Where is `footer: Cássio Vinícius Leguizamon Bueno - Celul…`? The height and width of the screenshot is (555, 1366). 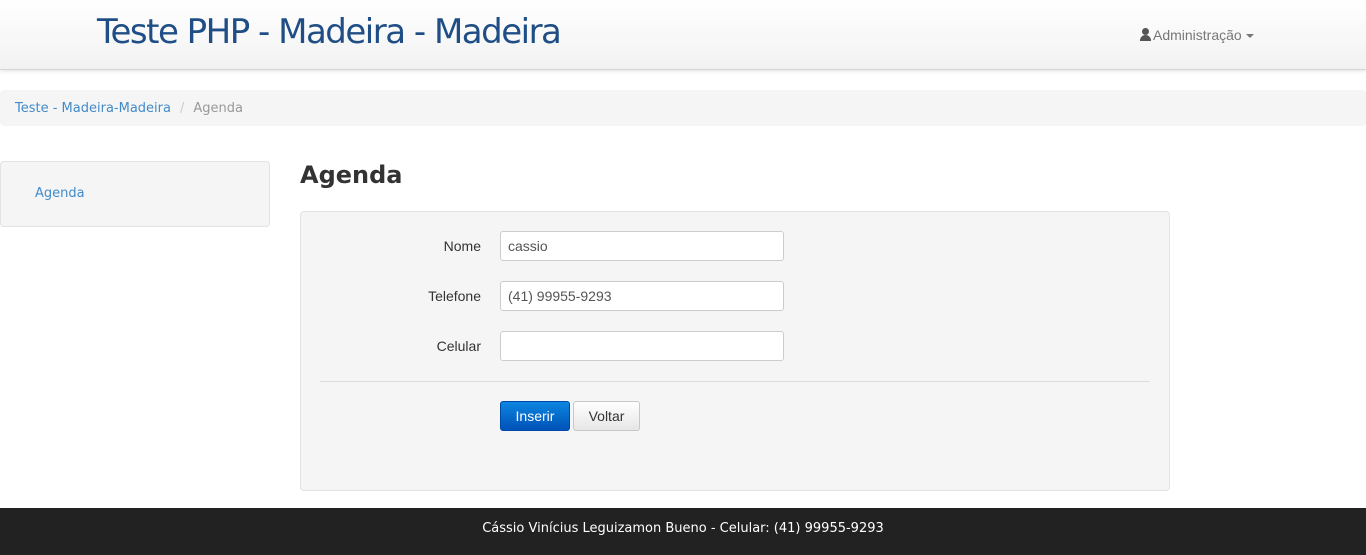 footer: Cássio Vinícius Leguizamon Bueno - Celul… is located at coordinates (683, 531).